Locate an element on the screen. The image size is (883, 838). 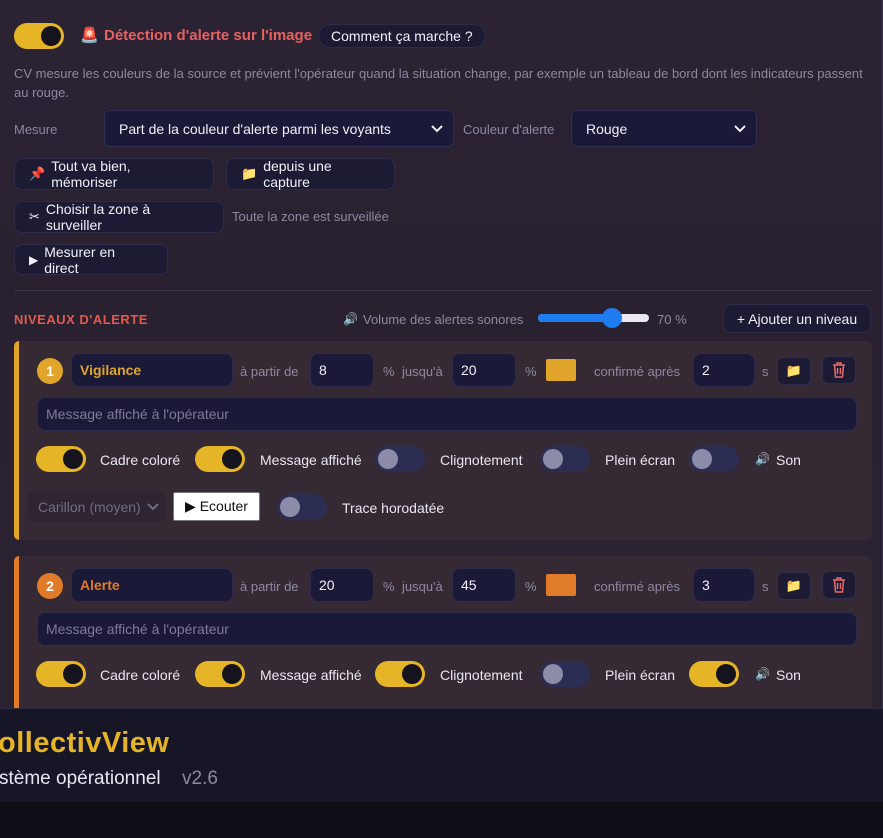
volume-knob is located at coordinates (612, 318).